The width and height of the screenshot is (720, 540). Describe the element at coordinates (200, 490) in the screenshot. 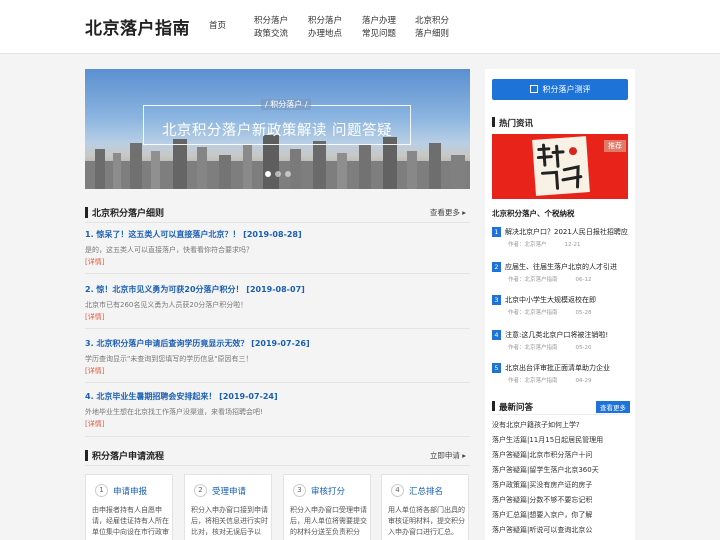

I see `step-number: 2` at that location.